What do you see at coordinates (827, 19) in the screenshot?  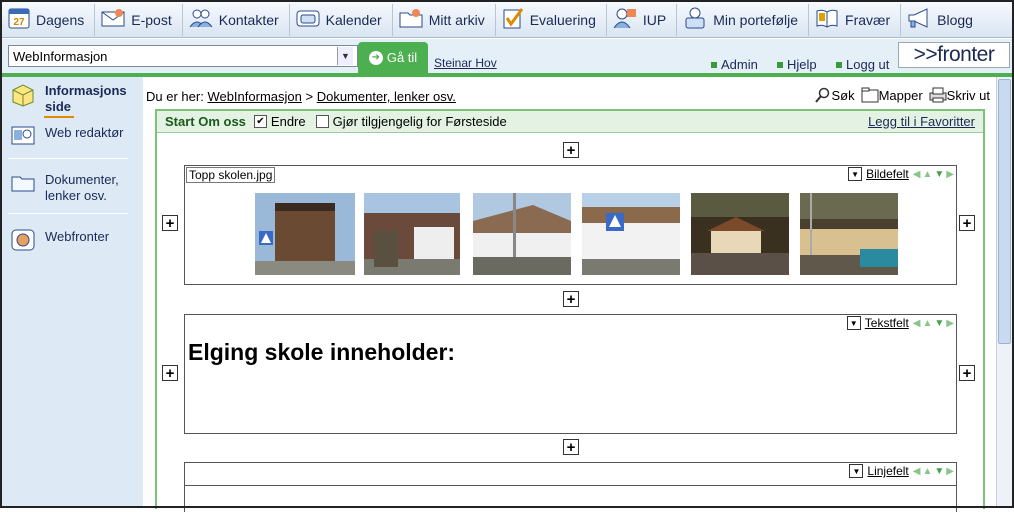 I see `book-icon` at bounding box center [827, 19].